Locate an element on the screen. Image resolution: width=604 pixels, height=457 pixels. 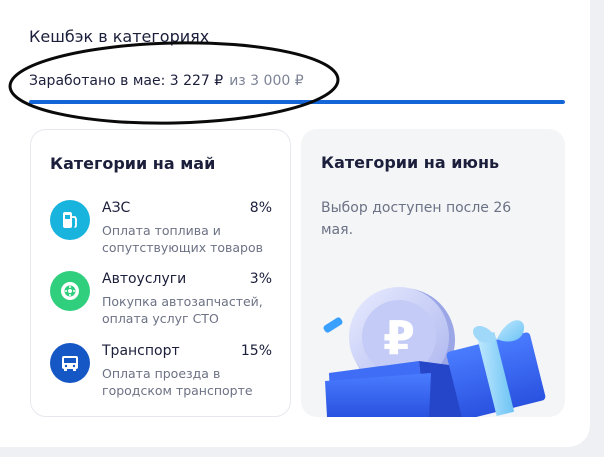
category-name: АЗС is located at coordinates (116, 208).